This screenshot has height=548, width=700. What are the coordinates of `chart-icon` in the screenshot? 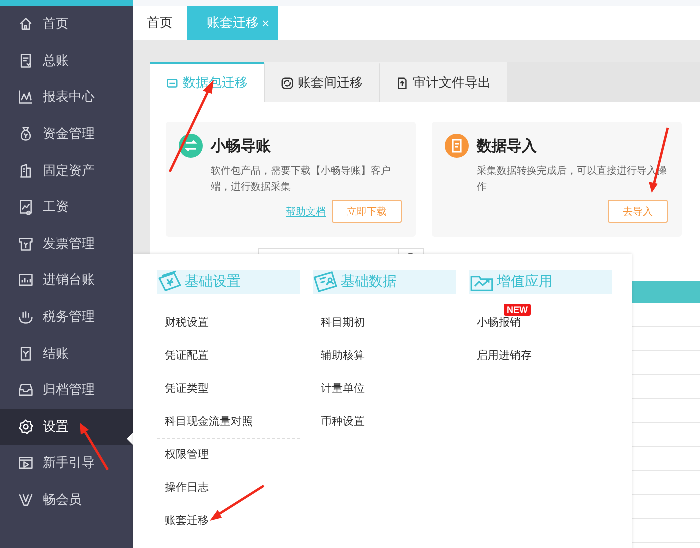 It's located at (26, 97).